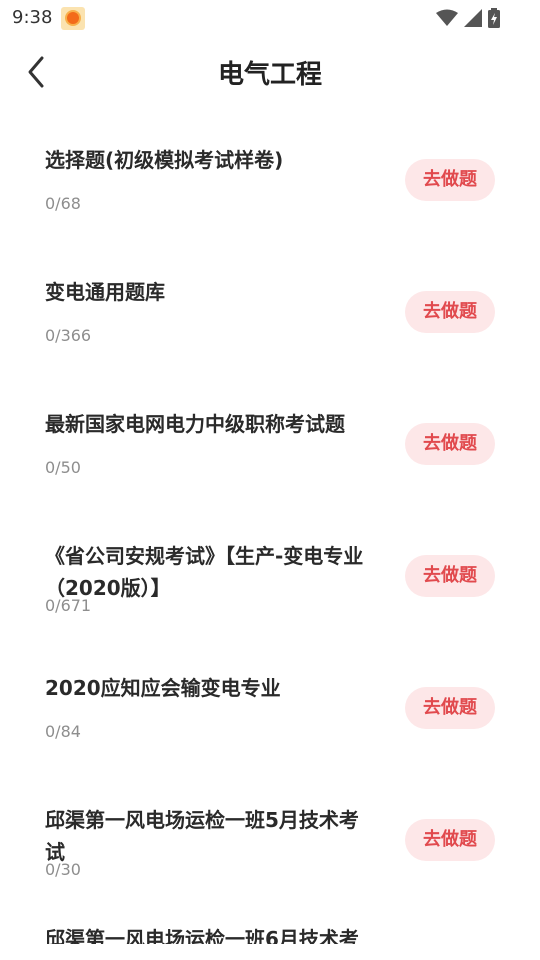 The image size is (540, 960). I want to click on item-title: 邱渠第一风电场运检一班5月技术考试, so click(202, 836).